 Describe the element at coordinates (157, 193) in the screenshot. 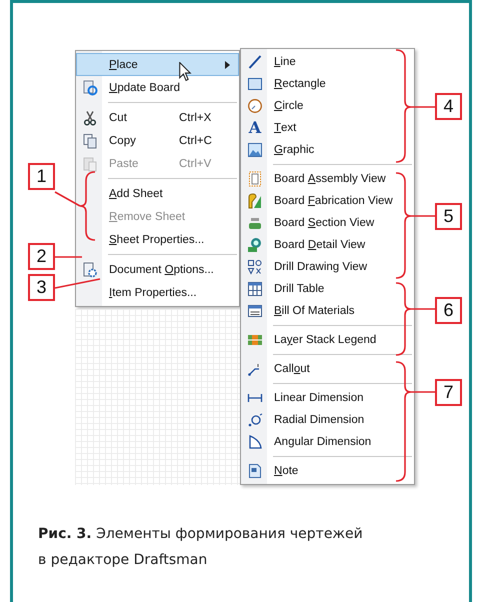

I see `menu-item: Add Sheet` at that location.